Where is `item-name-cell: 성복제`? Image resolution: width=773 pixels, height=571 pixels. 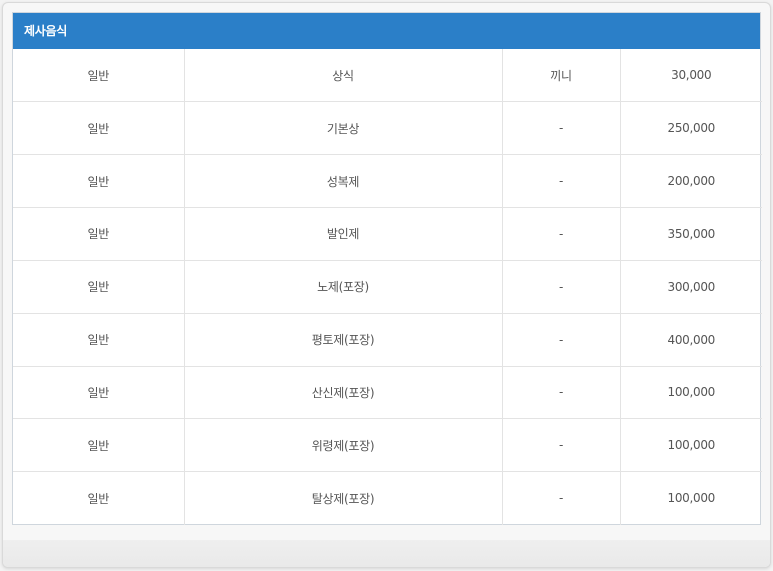 item-name-cell: 성복제 is located at coordinates (343, 181).